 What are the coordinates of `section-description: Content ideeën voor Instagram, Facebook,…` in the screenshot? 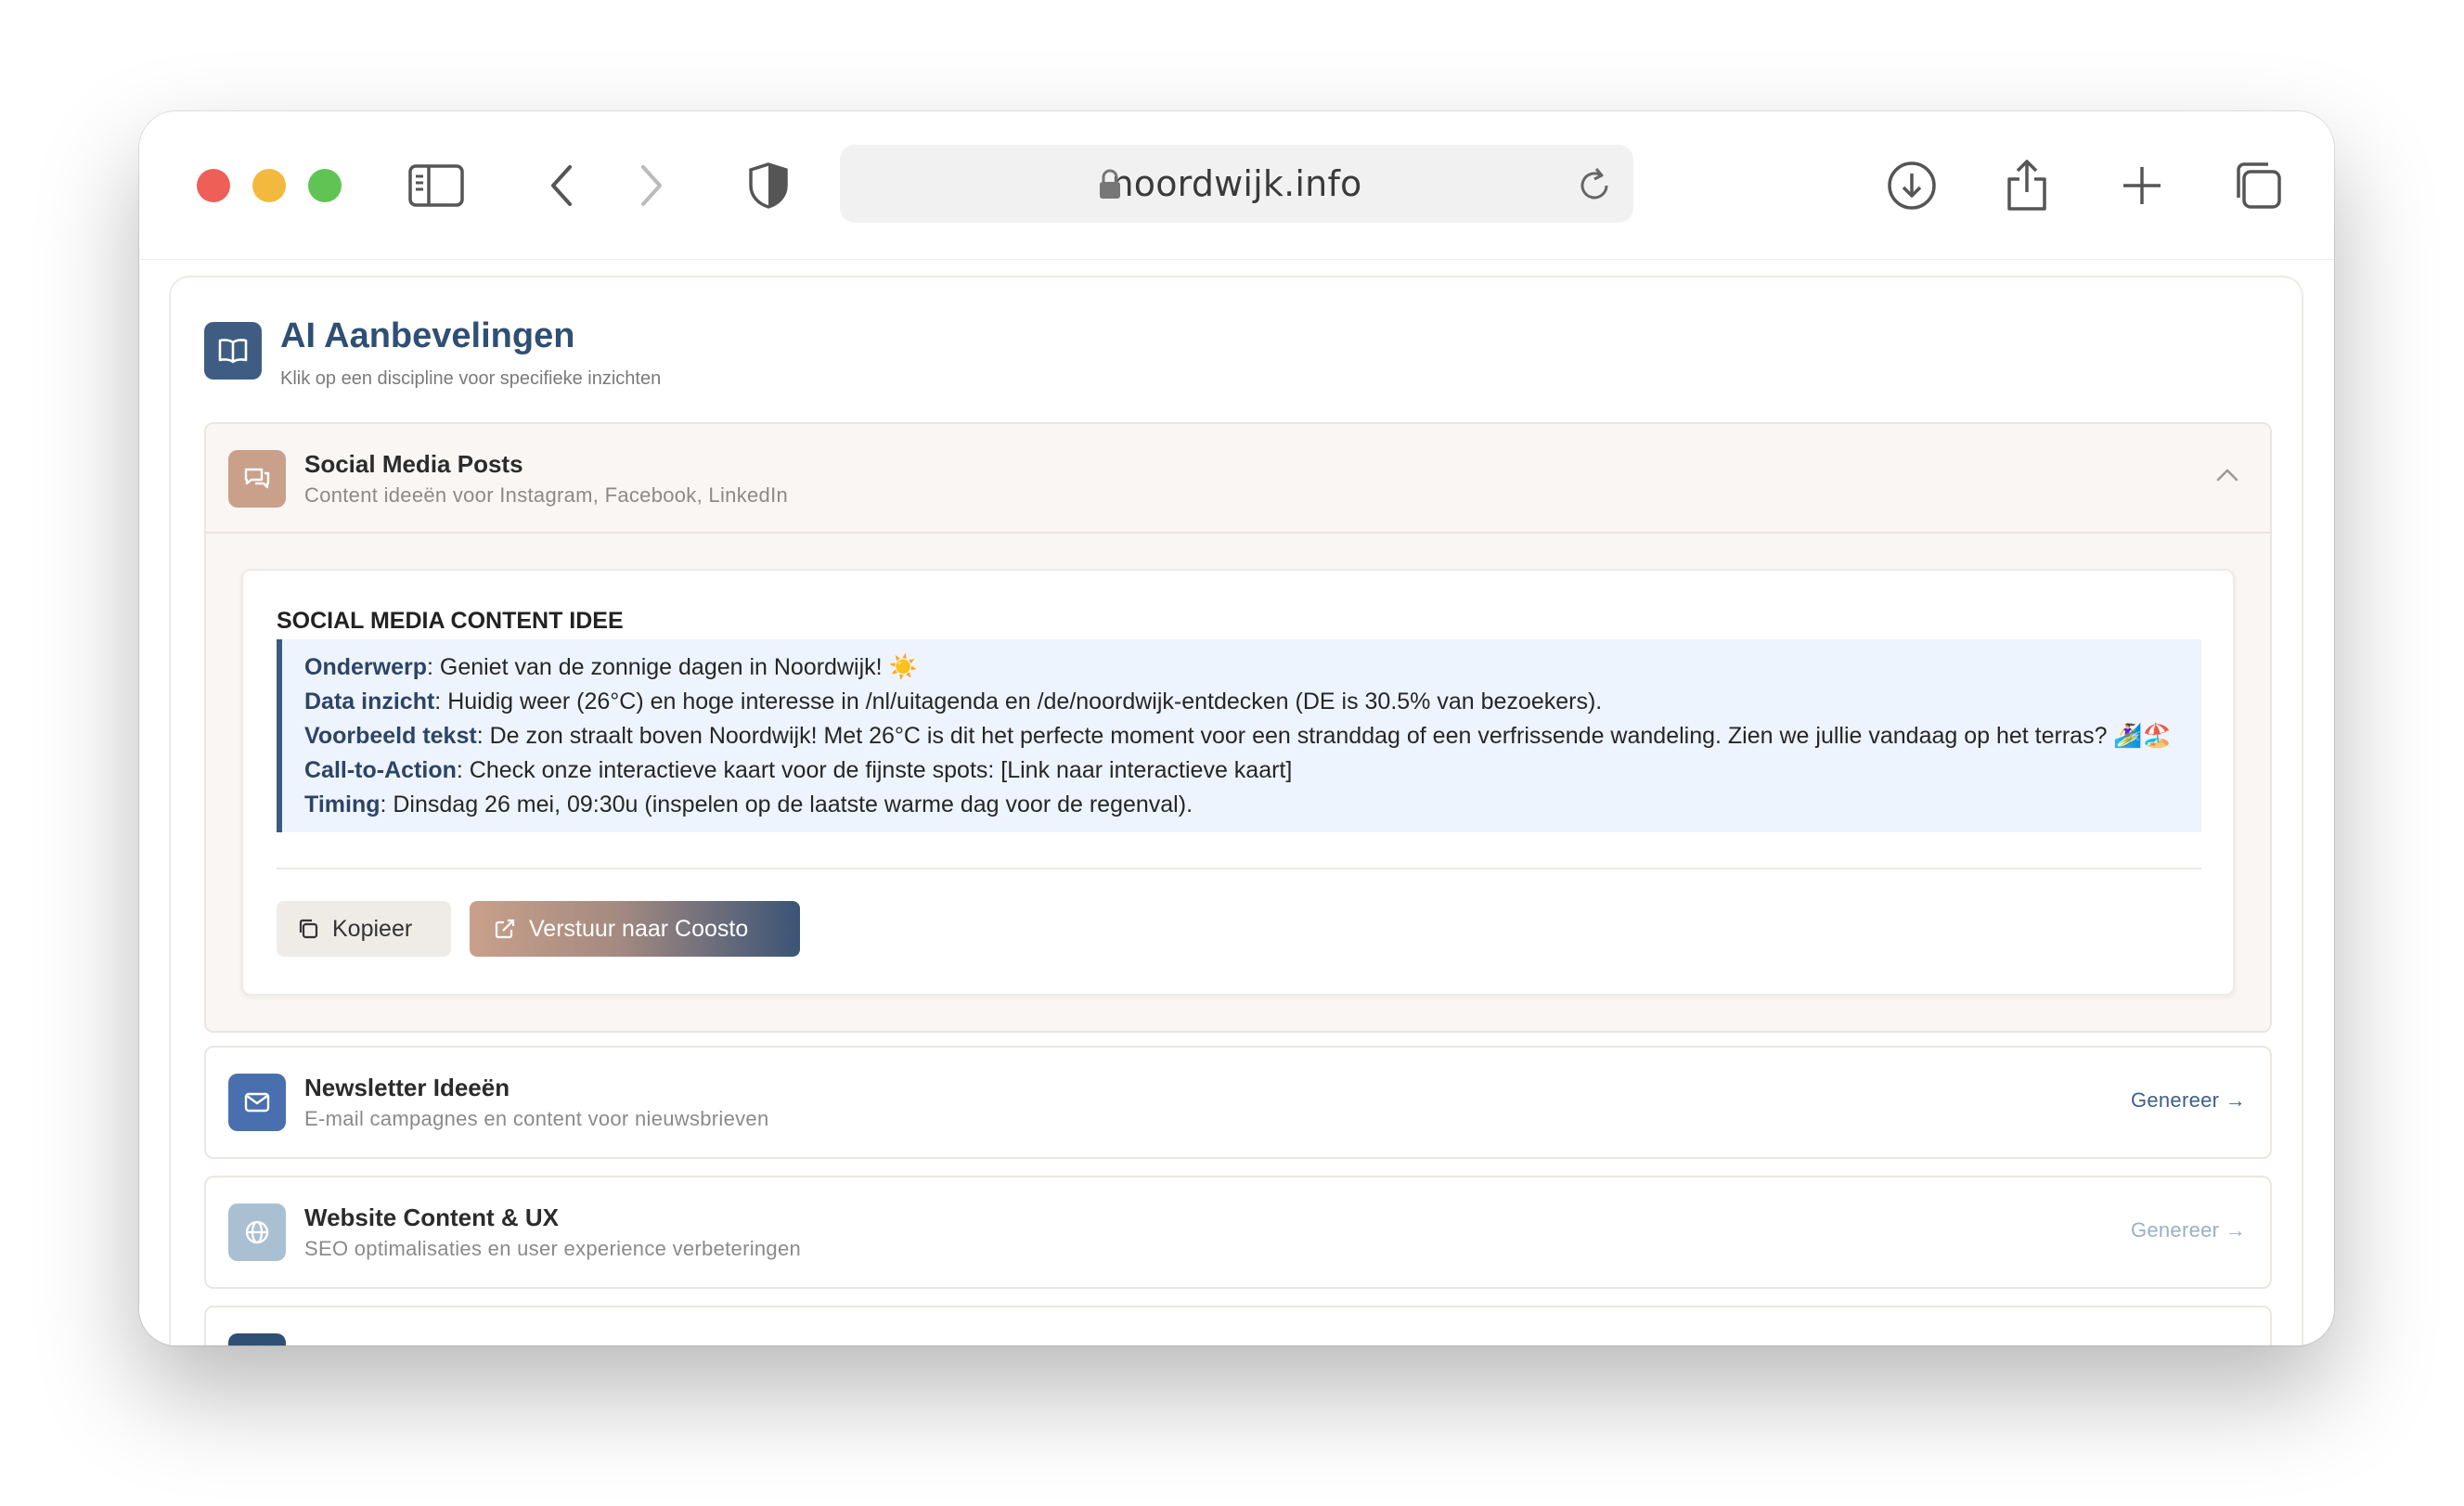 It's located at (547, 495).